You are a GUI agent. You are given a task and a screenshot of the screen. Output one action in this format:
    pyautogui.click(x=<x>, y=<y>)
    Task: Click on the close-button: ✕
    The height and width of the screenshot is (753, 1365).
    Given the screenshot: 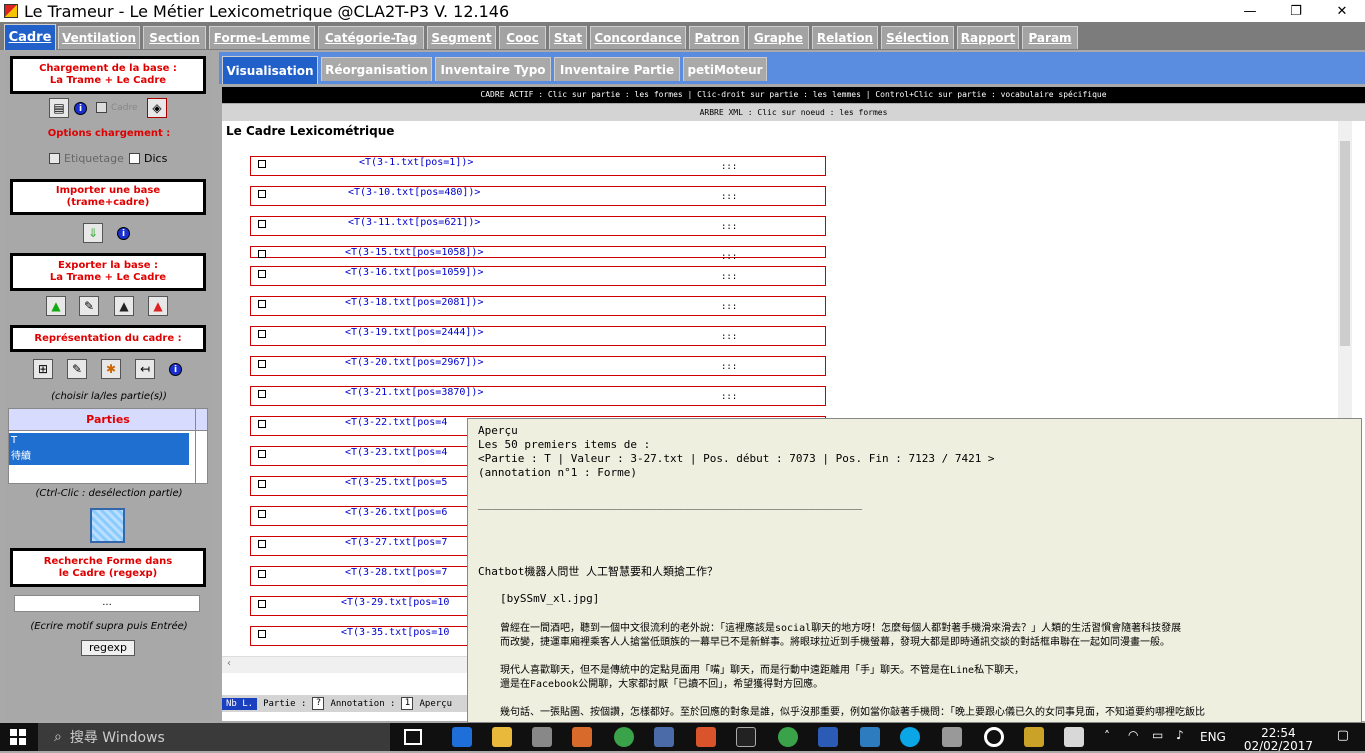 What is the action you would take?
    pyautogui.click(x=1342, y=11)
    